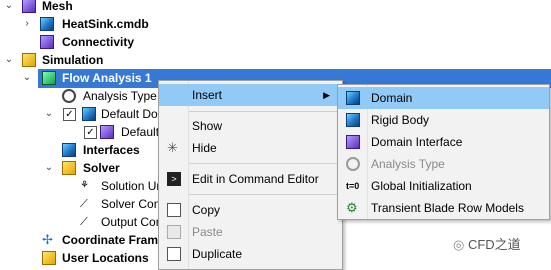  What do you see at coordinates (27, 78) in the screenshot?
I see `collapse-toggle-flow: ⌄` at bounding box center [27, 78].